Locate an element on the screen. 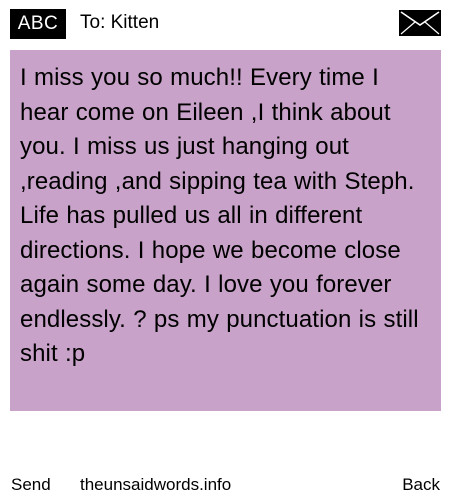  message-header: ABC To: Kitten is located at coordinates (225, 23).